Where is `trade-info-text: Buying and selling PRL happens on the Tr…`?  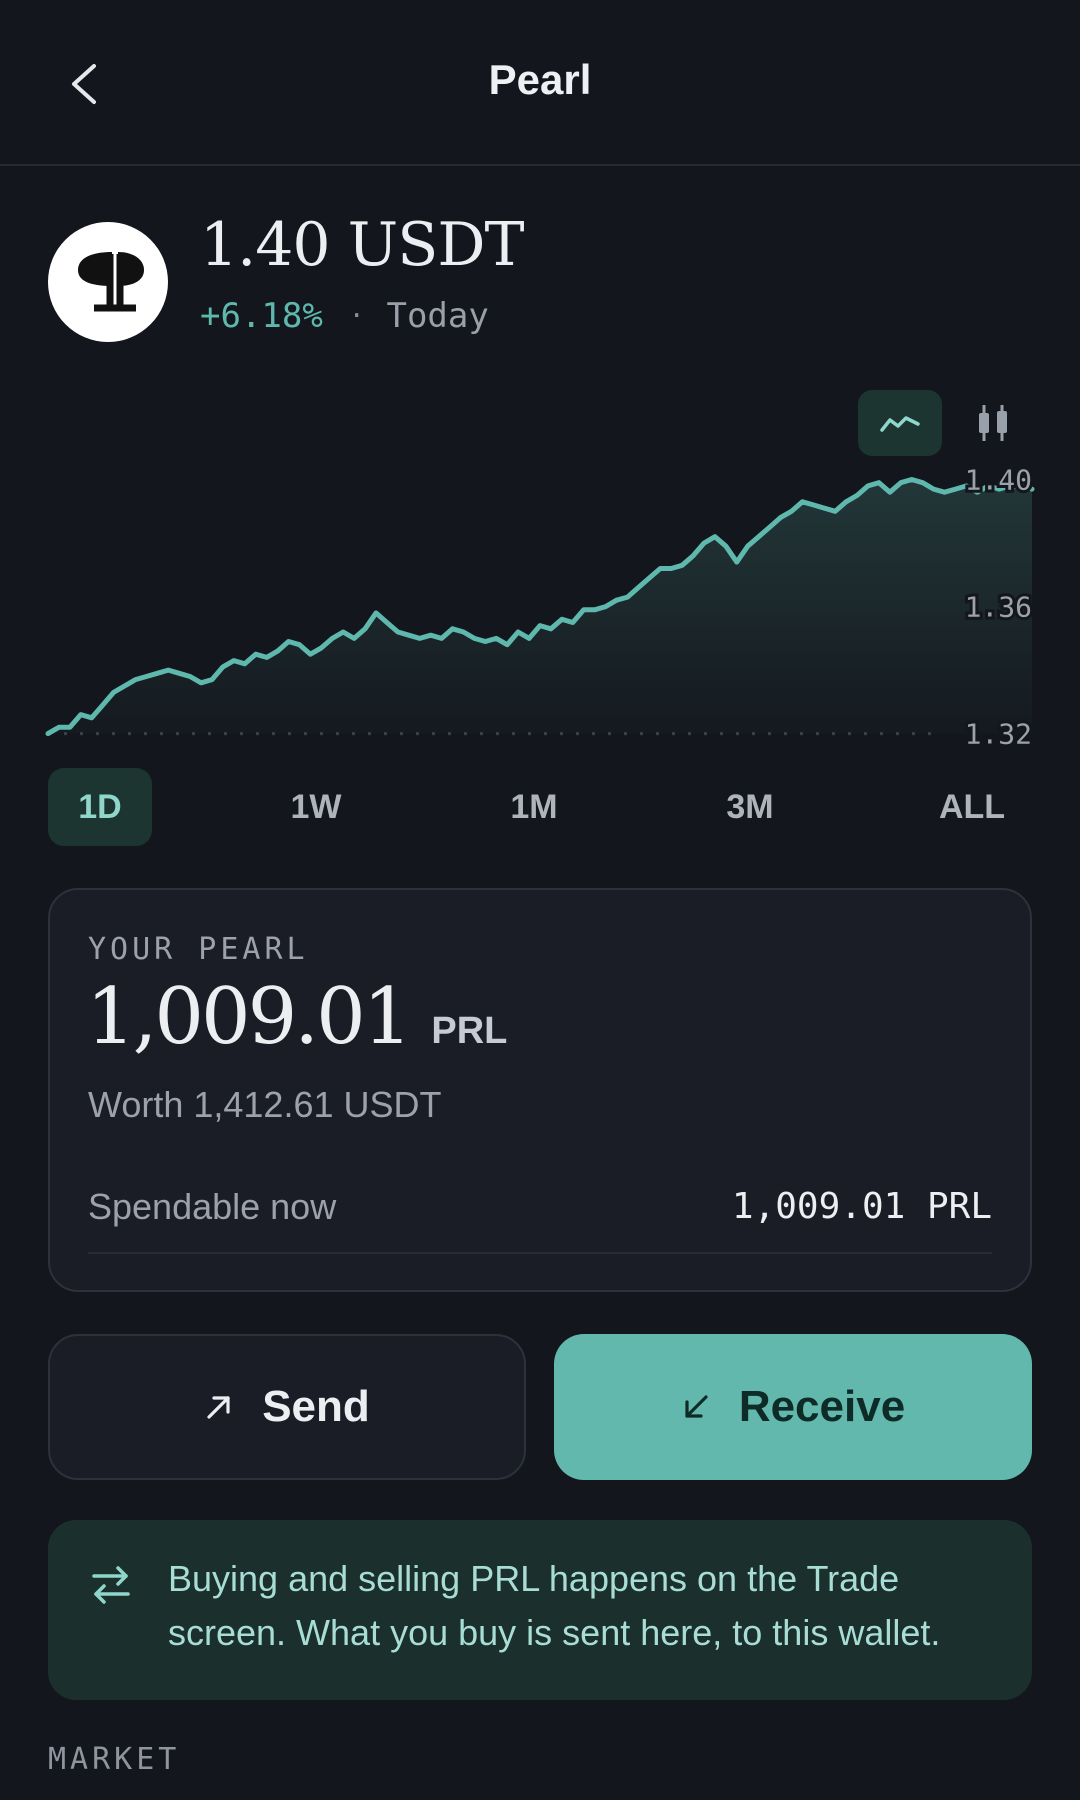 trade-info-text: Buying and selling PRL happens on the Tr… is located at coordinates (554, 1605).